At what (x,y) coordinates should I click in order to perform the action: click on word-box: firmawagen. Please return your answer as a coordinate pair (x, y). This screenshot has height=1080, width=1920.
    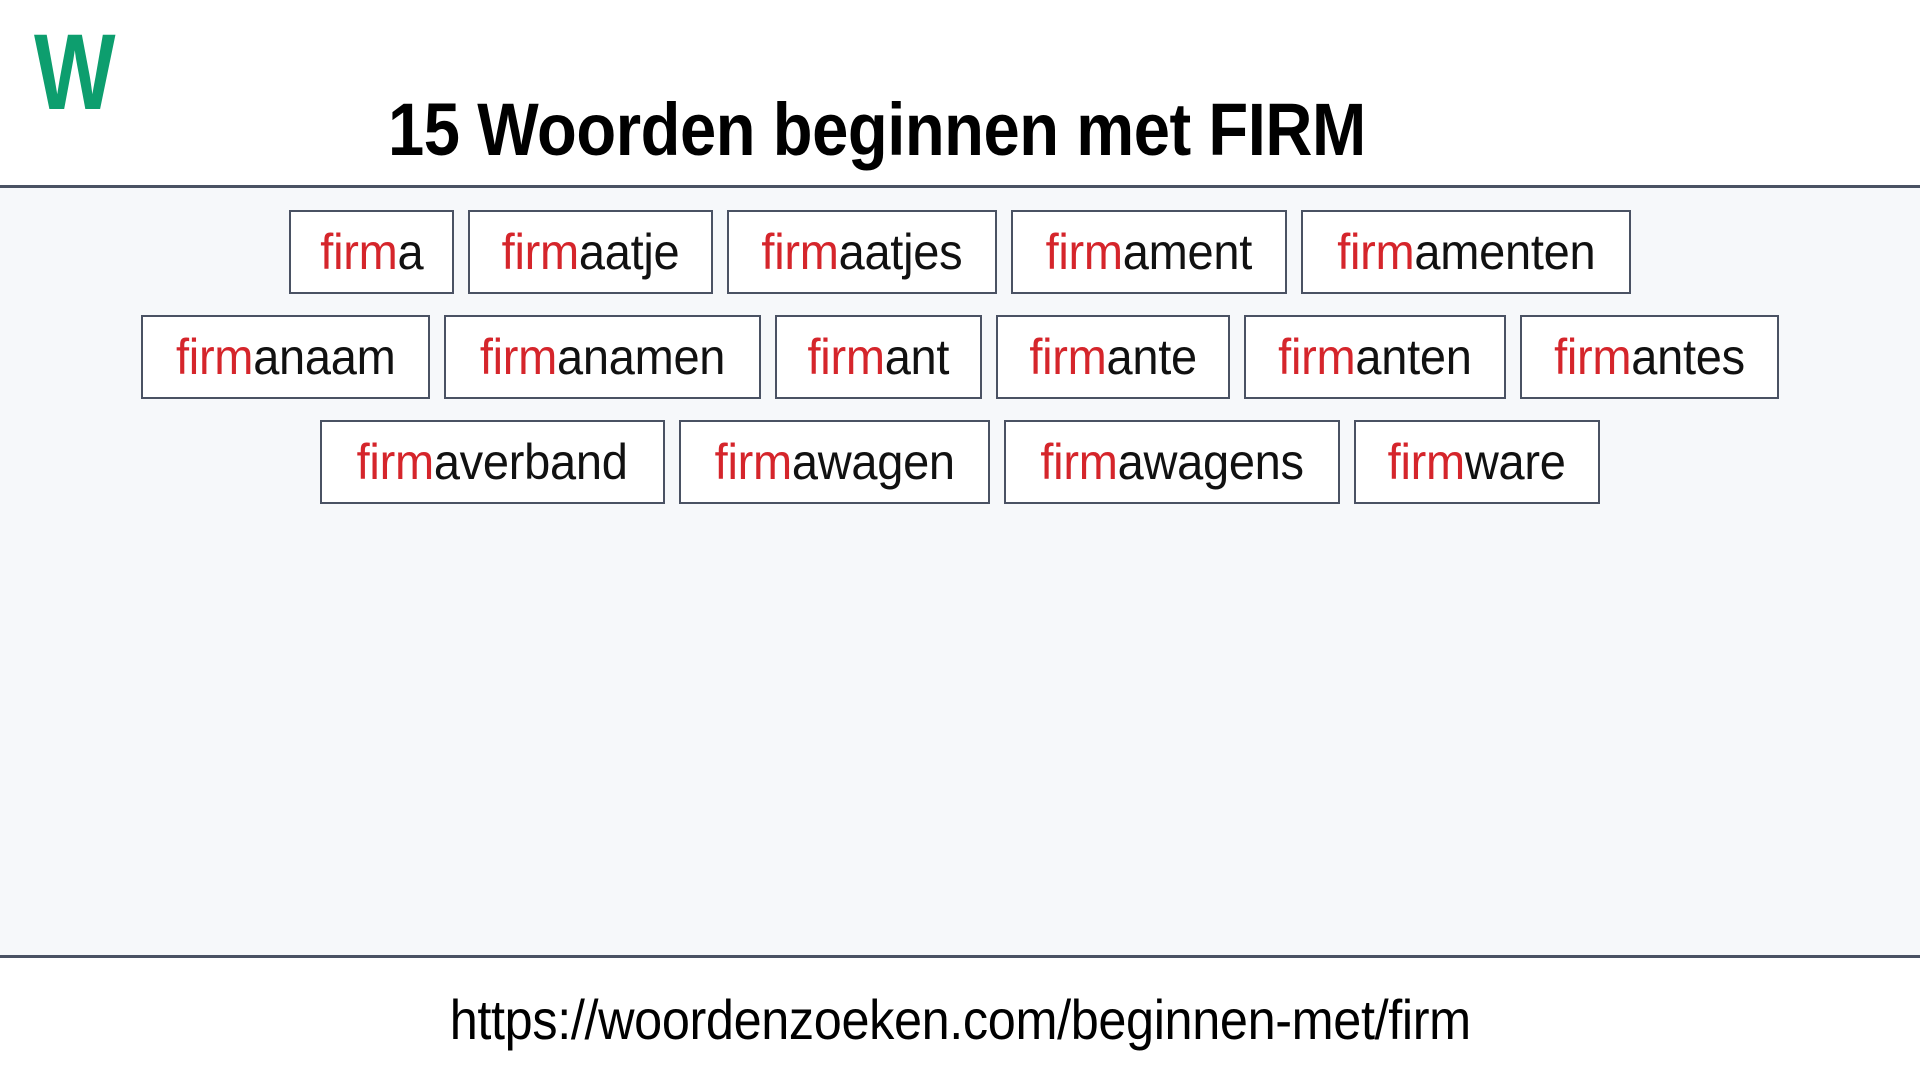
    Looking at the image, I should click on (834, 462).